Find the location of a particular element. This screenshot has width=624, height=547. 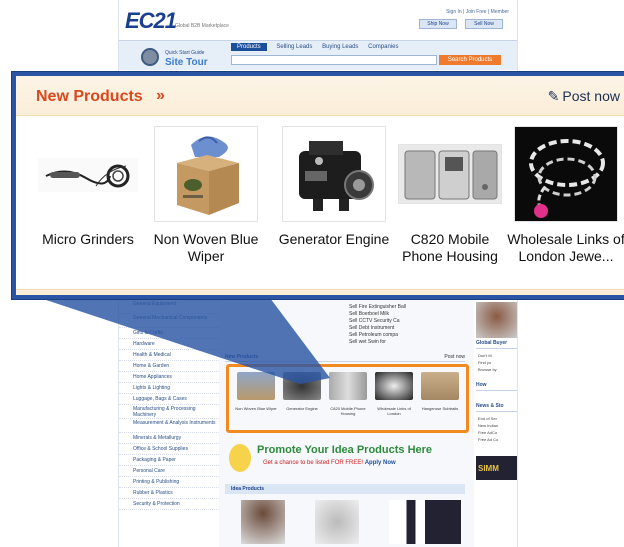

product-card-micro-grinders: Micro Grinders is located at coordinates (88, 187).